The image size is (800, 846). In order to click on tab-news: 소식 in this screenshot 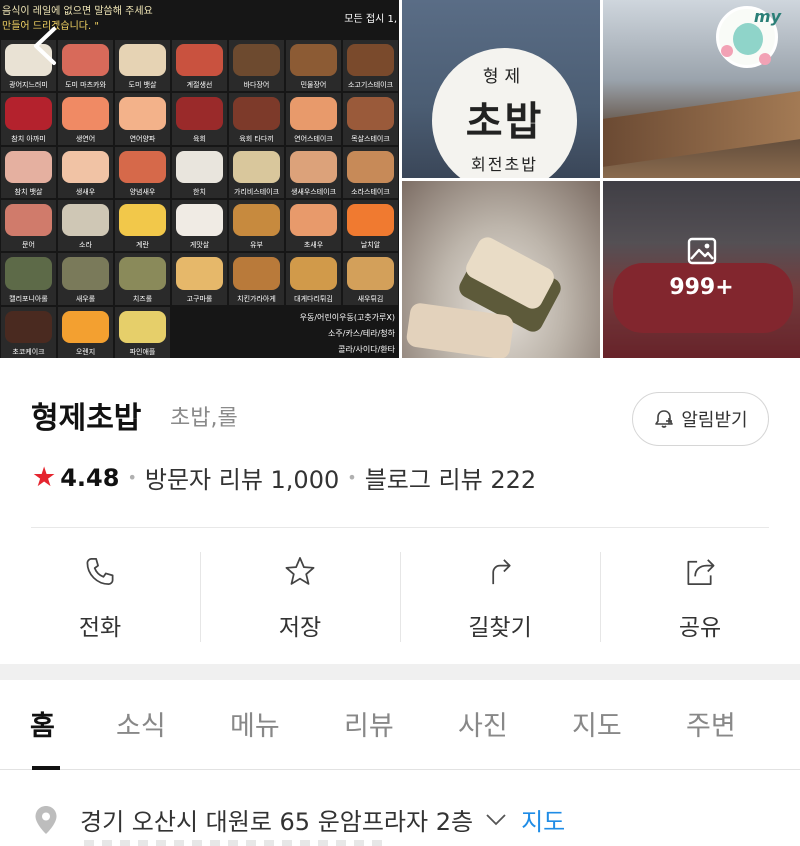, I will do `click(141, 723)`.